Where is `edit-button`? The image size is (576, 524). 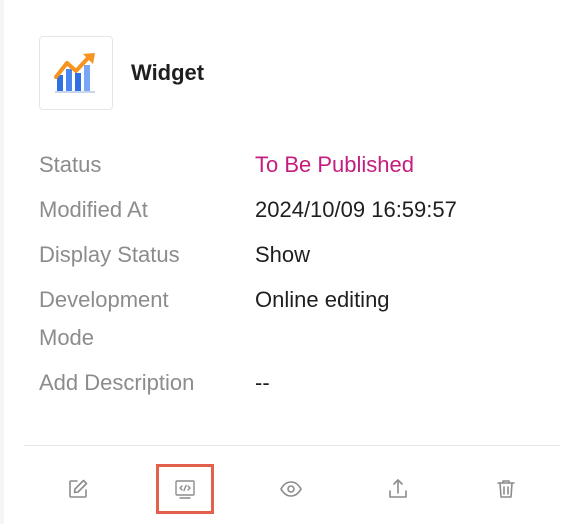
edit-button is located at coordinates (78, 489).